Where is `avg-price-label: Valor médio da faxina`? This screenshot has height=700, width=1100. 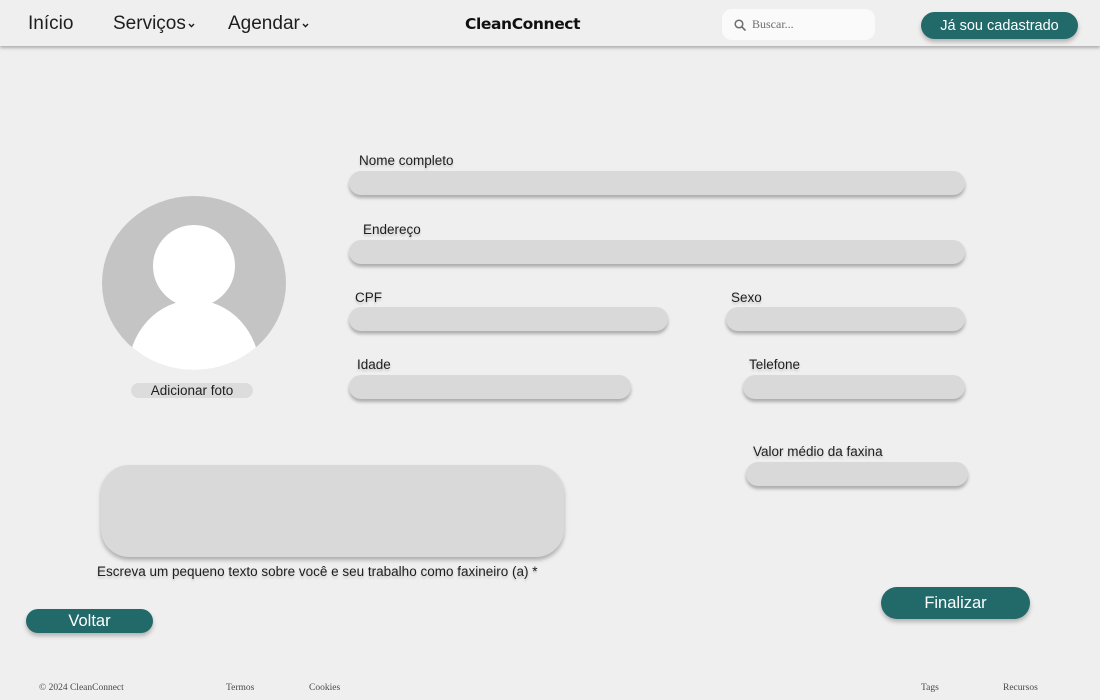 avg-price-label: Valor médio da faxina is located at coordinates (818, 451).